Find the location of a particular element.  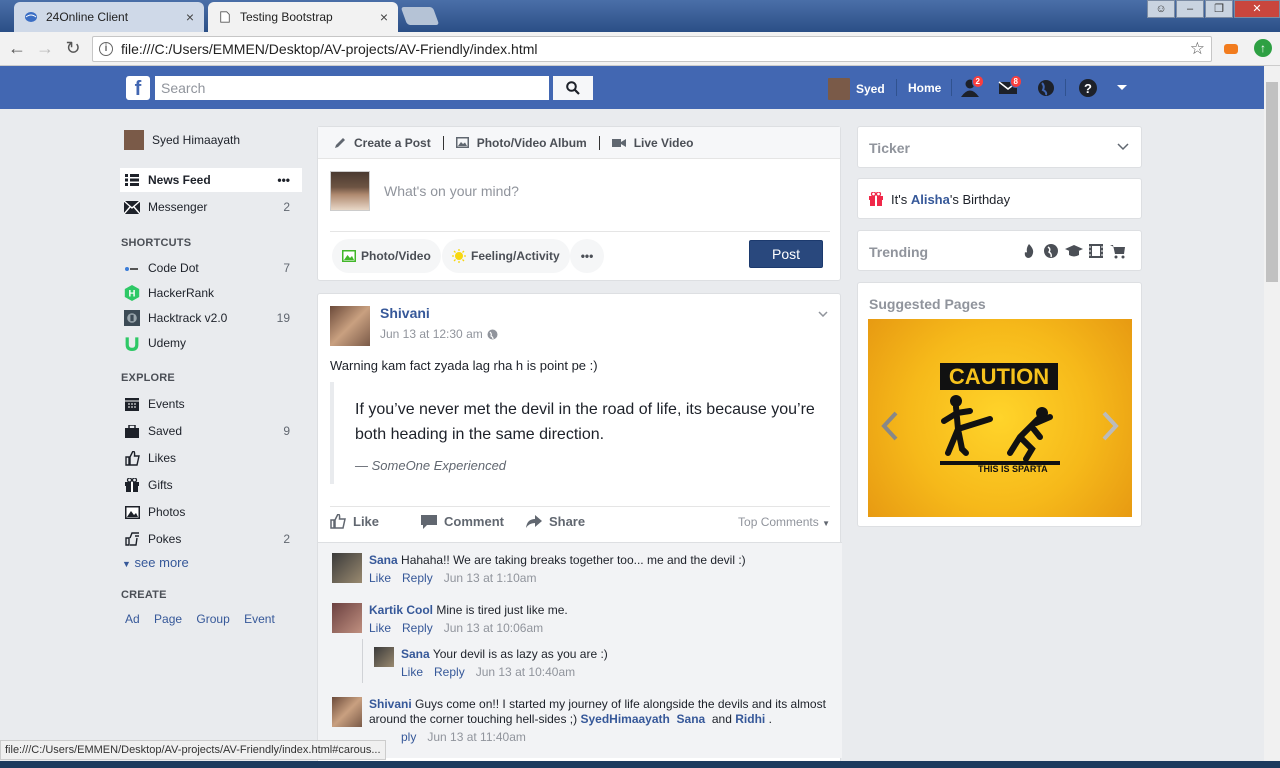

comment-author-link: Kartik Cool is located at coordinates (401, 610).